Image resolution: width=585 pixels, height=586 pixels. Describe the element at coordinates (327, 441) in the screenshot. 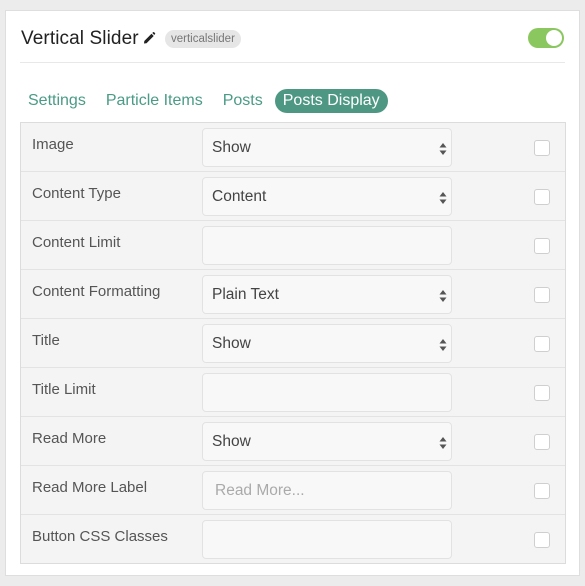

I see `read-more-select: Show` at that location.